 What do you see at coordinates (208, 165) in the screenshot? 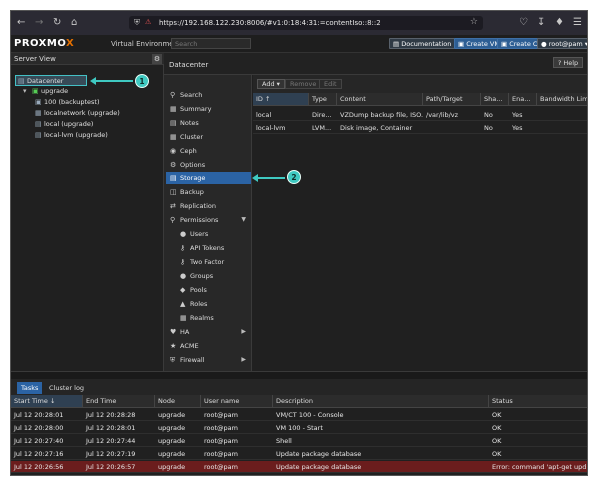
I see `menu-item-options: ⚙ Options` at bounding box center [208, 165].